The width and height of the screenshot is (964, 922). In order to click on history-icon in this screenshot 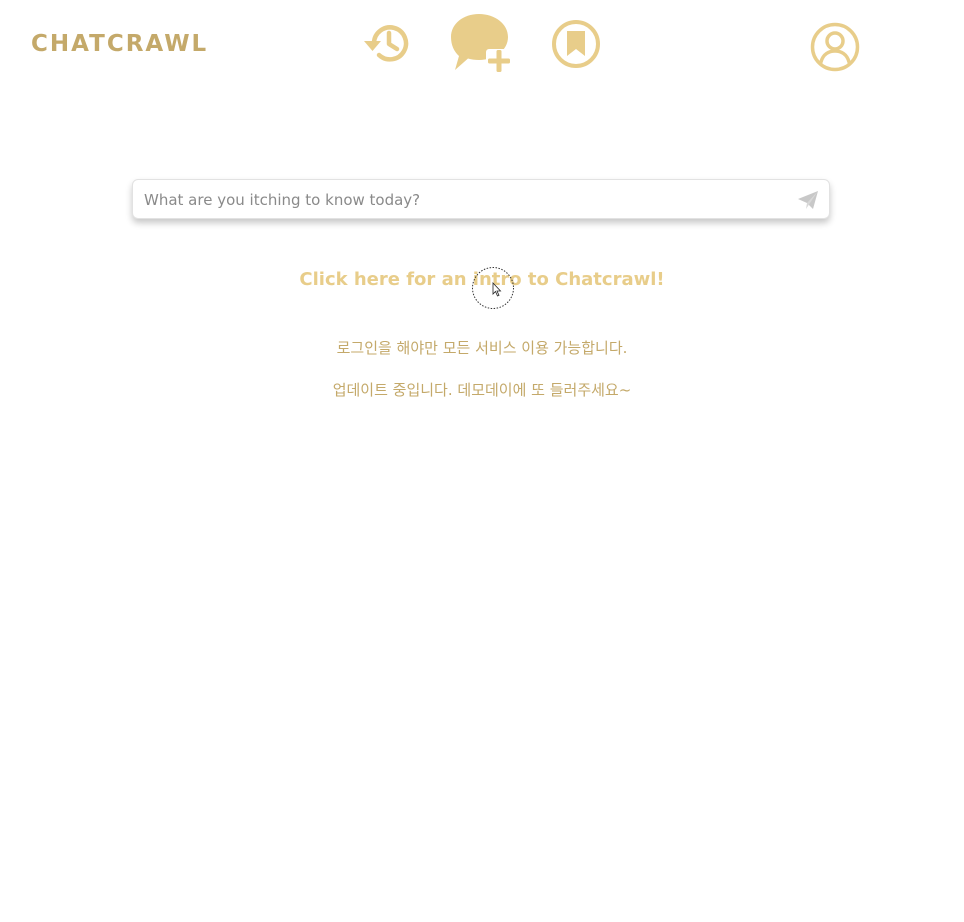, I will do `click(388, 43)`.